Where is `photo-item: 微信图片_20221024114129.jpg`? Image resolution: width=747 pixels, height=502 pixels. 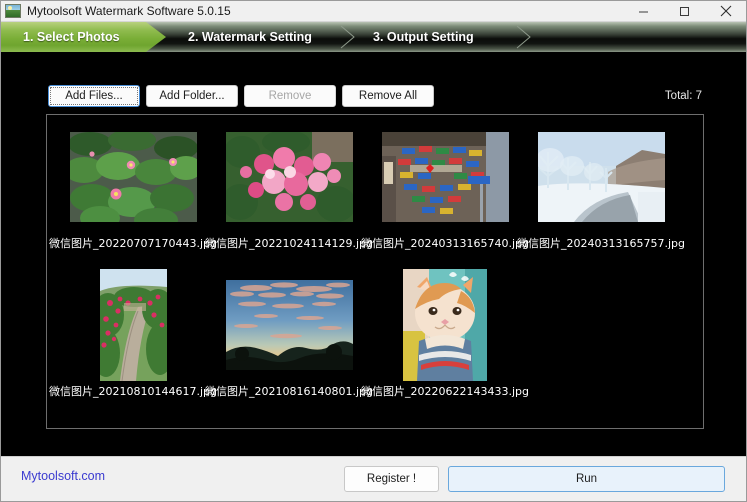
photo-item: 微信图片_20221024114129.jpg is located at coordinates (289, 195).